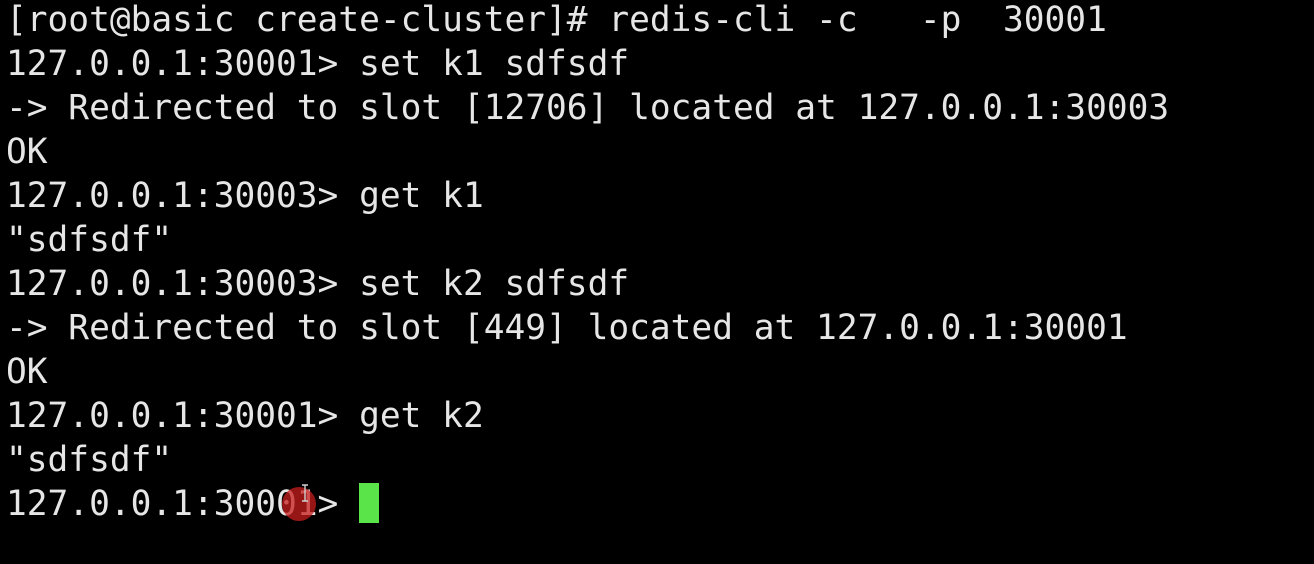 The height and width of the screenshot is (564, 1314). I want to click on click-highlight-icon, so click(299, 504).